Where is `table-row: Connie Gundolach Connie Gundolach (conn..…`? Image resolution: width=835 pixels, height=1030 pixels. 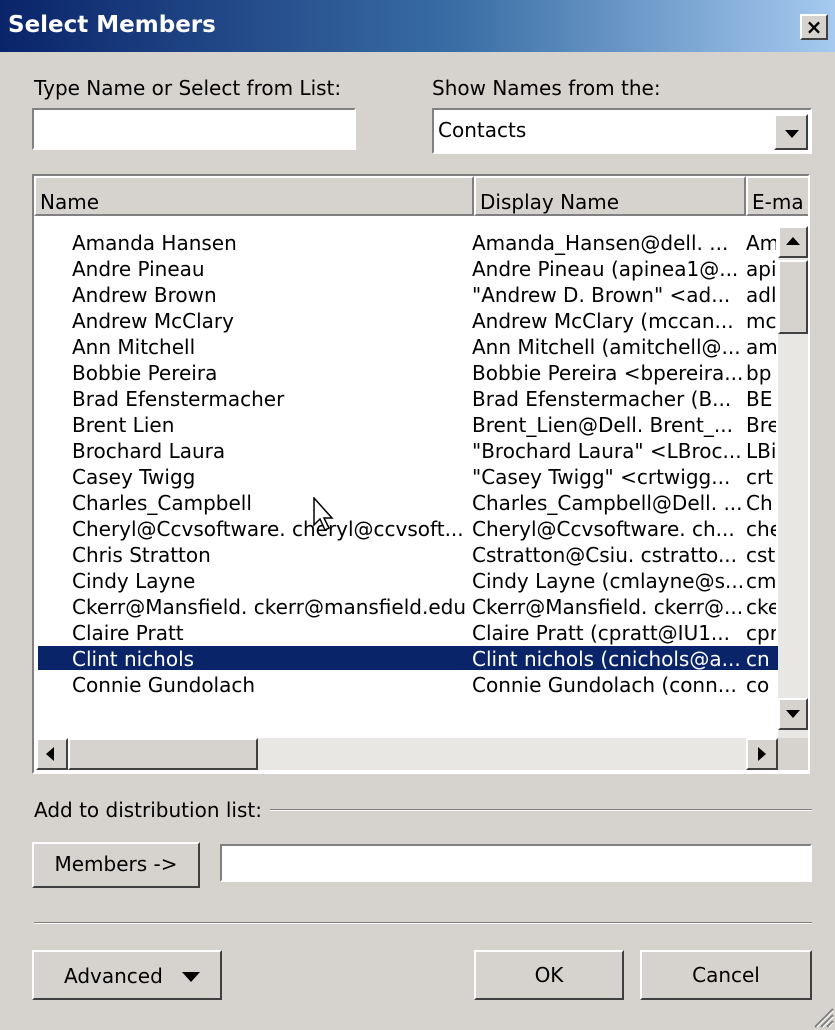
table-row: Connie Gundolach Connie Gundolach (conn..… is located at coordinates (408, 684).